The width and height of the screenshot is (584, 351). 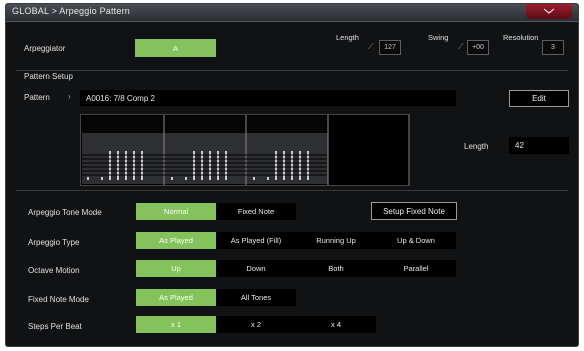 What do you see at coordinates (176, 240) in the screenshot?
I see `arp-type-as-played-button: As Played` at bounding box center [176, 240].